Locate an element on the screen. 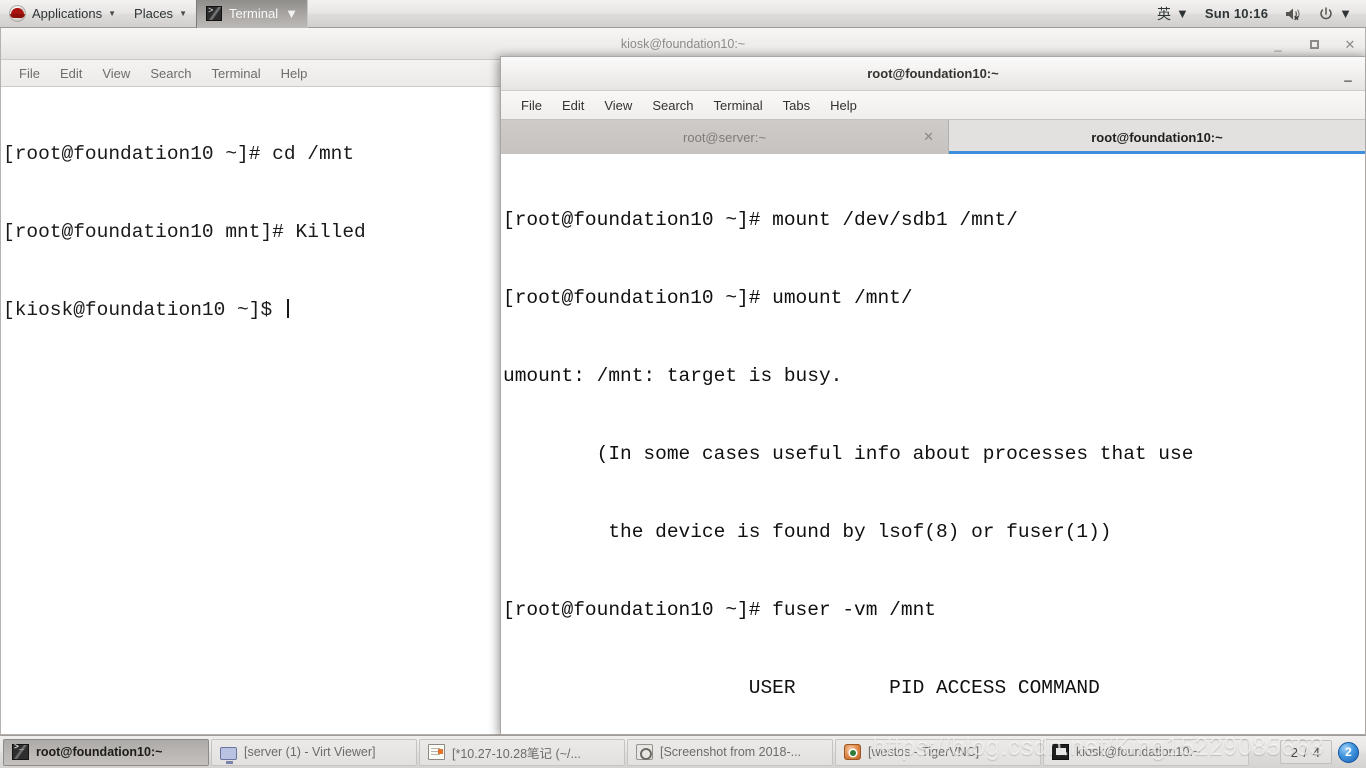  text-cursor is located at coordinates (287, 308).